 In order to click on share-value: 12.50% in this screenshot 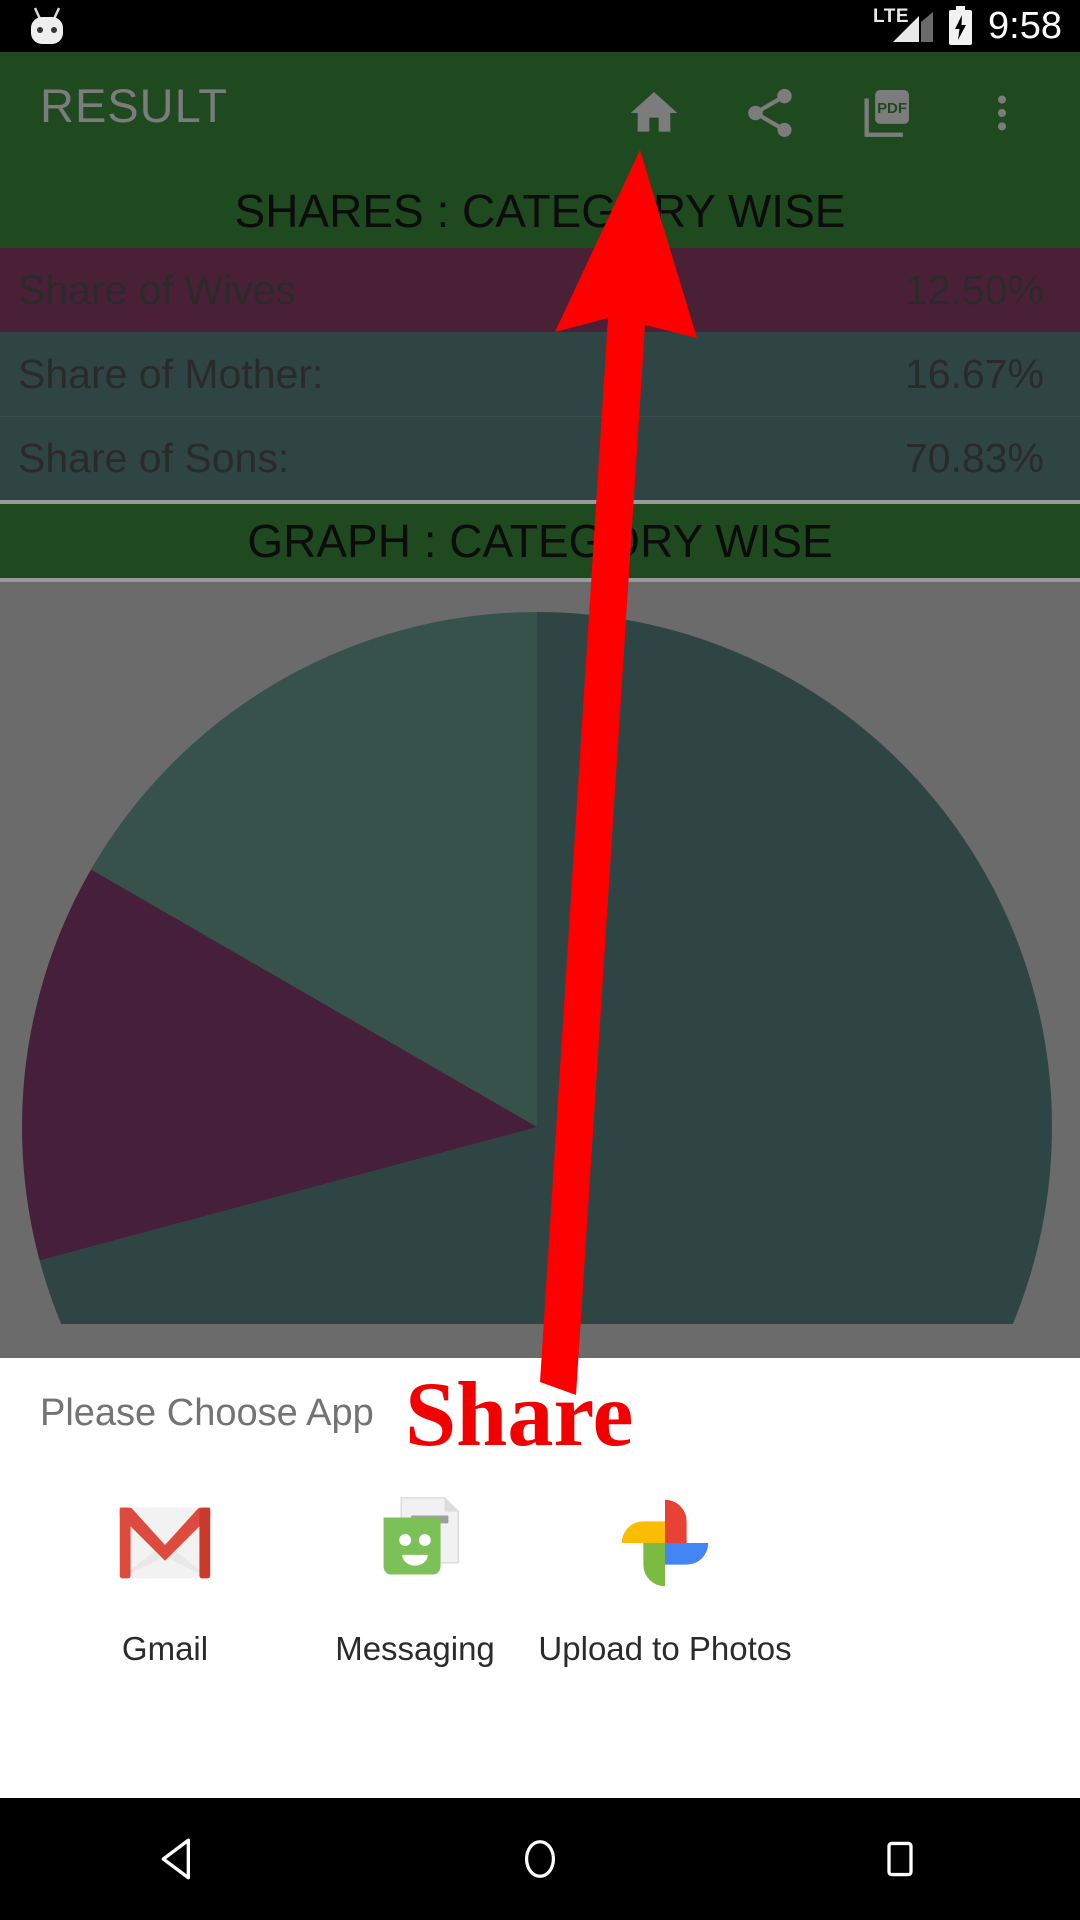, I will do `click(974, 289)`.